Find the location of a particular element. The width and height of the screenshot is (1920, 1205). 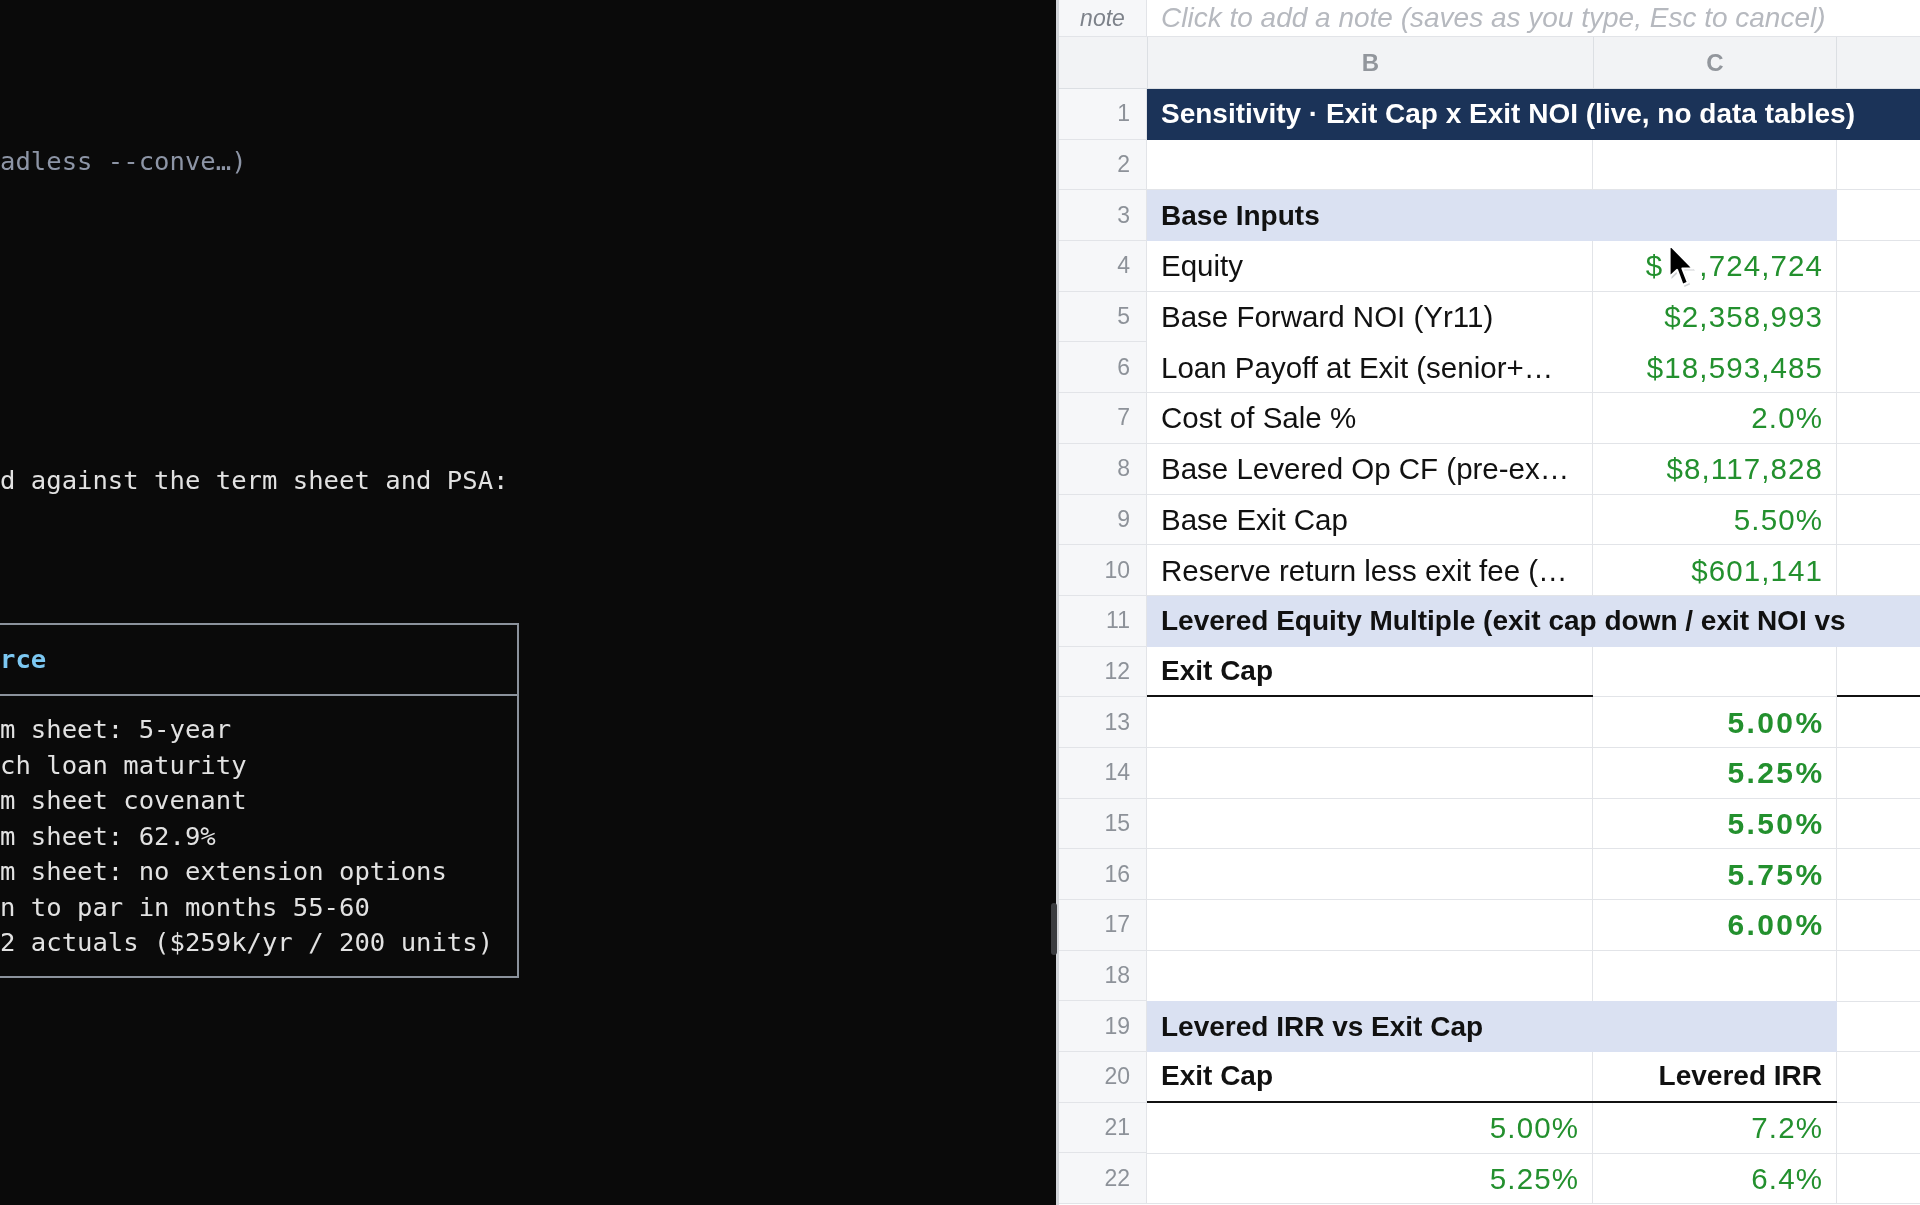

title-cell: Sensitivity · Exit Cap x Exit NOI (live, no data tables) is located at coordinates (1533, 114).